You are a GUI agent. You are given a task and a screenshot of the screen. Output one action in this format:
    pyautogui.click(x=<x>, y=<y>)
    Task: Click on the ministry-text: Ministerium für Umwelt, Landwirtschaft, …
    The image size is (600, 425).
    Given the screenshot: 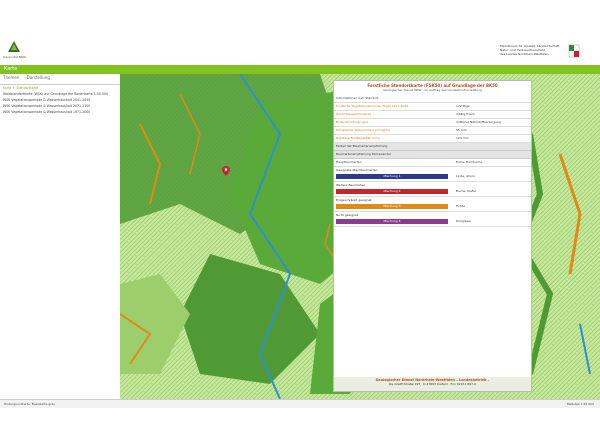 What is the action you would take?
    pyautogui.click(x=548, y=52)
    